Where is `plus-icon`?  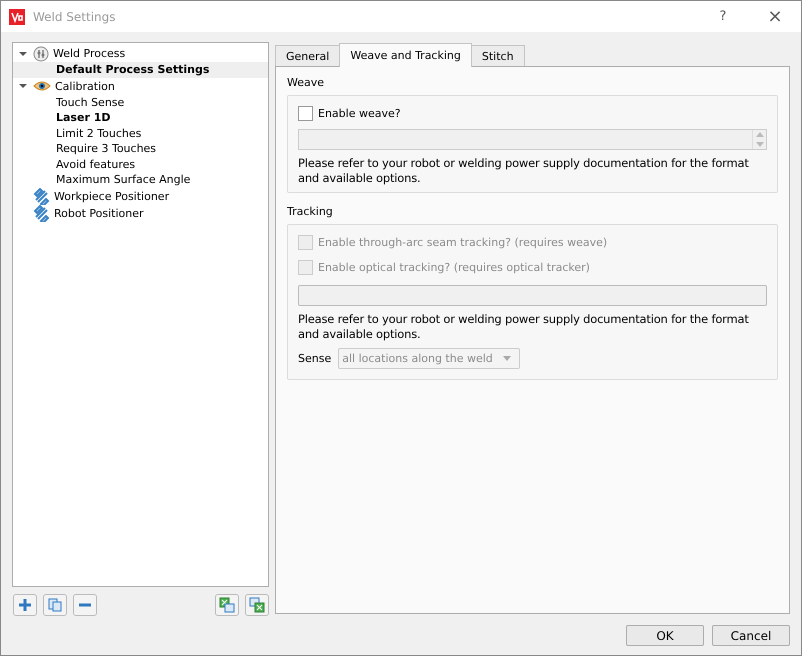
plus-icon is located at coordinates (25, 605).